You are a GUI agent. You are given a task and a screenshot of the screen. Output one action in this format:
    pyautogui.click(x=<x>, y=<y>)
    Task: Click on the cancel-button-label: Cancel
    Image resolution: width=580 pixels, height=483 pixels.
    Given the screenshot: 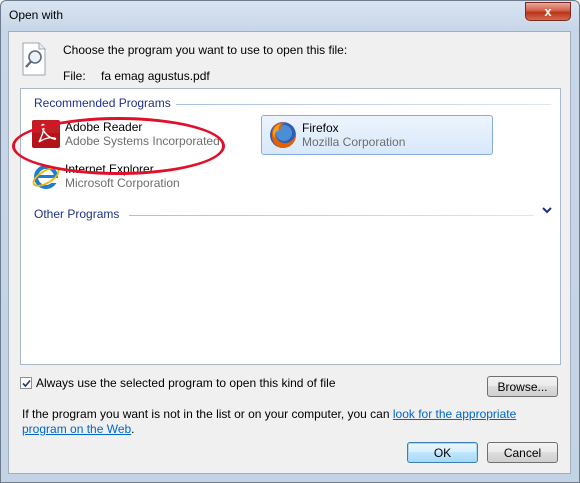 What is the action you would take?
    pyautogui.click(x=522, y=452)
    